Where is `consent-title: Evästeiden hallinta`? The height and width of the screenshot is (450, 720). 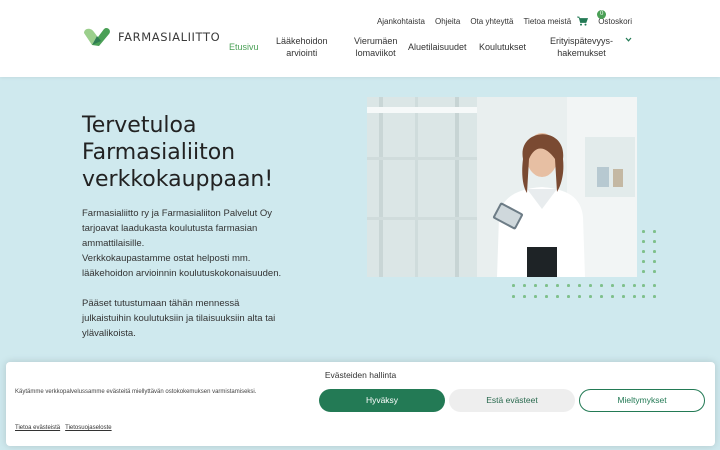 consent-title: Evästeiden hallinta is located at coordinates (360, 375).